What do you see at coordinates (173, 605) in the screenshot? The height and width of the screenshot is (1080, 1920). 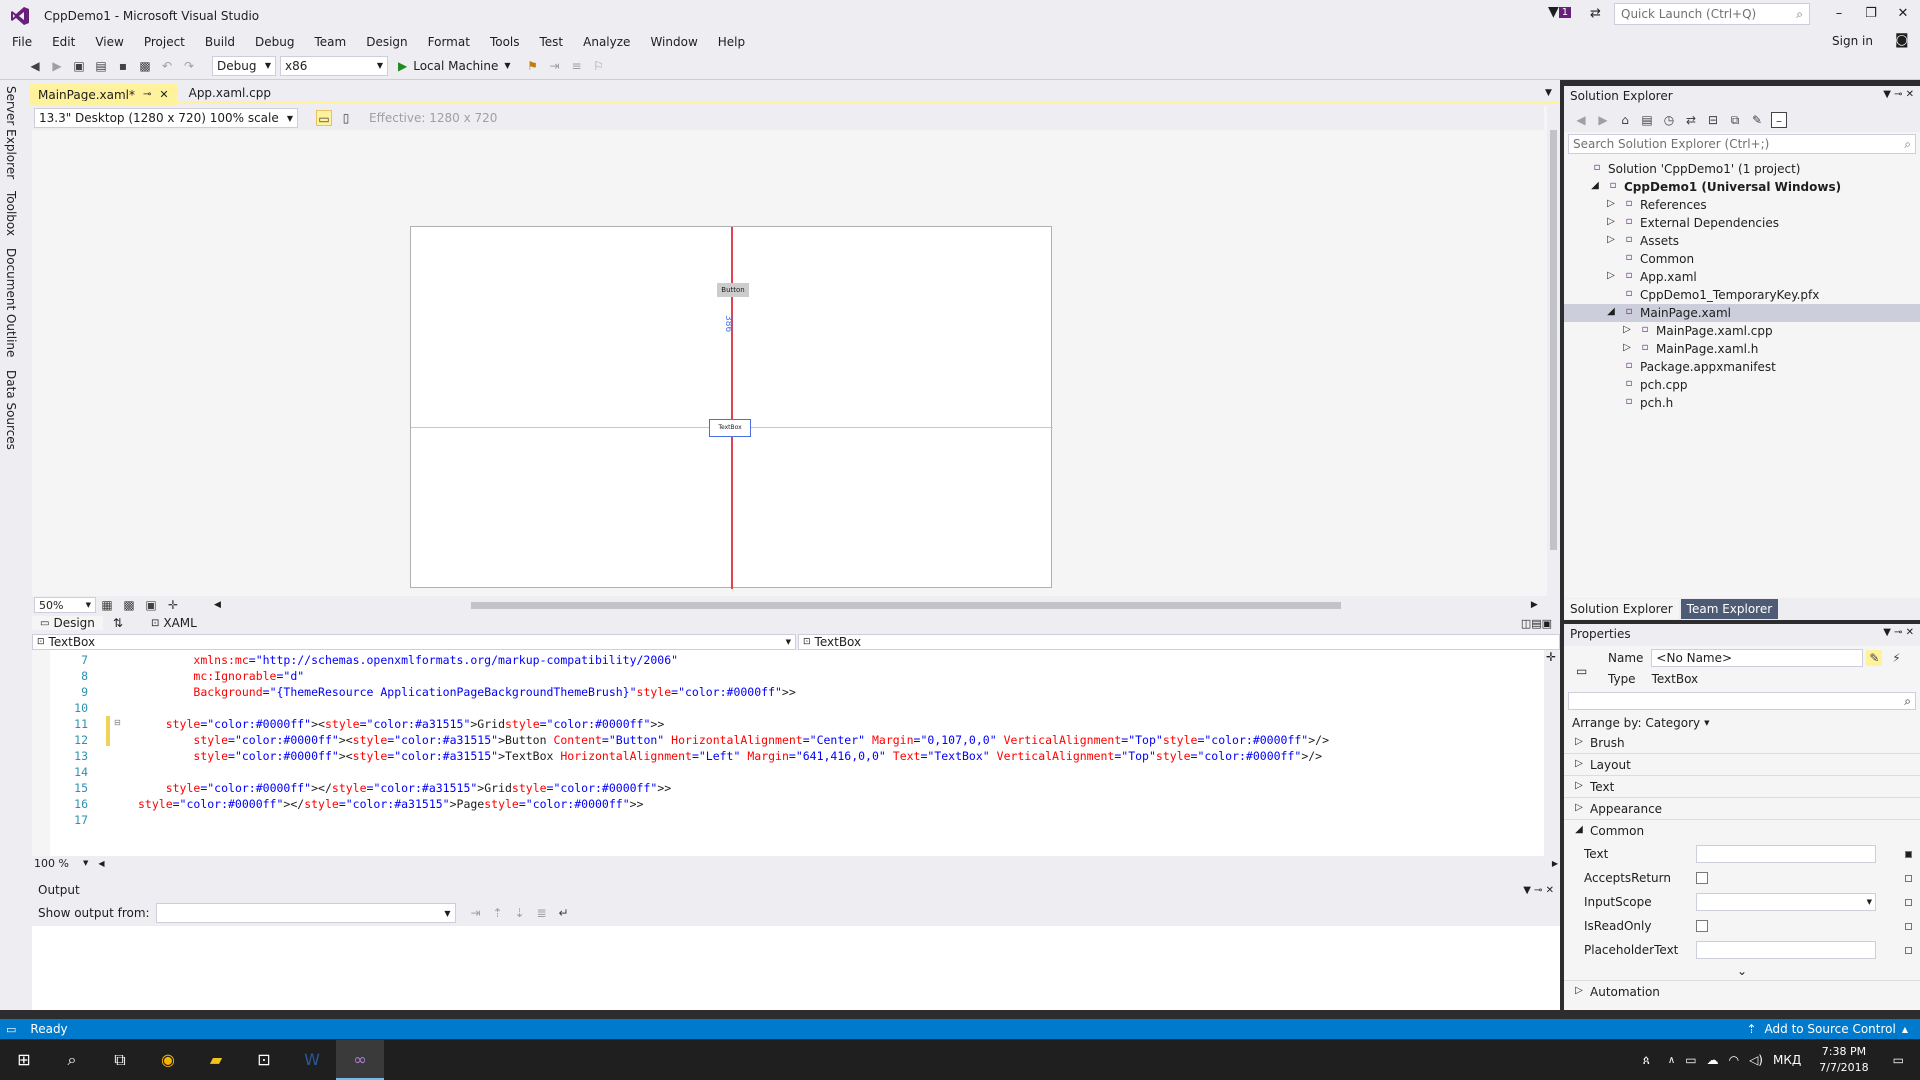 I see `snap-lines-icon: ✛` at bounding box center [173, 605].